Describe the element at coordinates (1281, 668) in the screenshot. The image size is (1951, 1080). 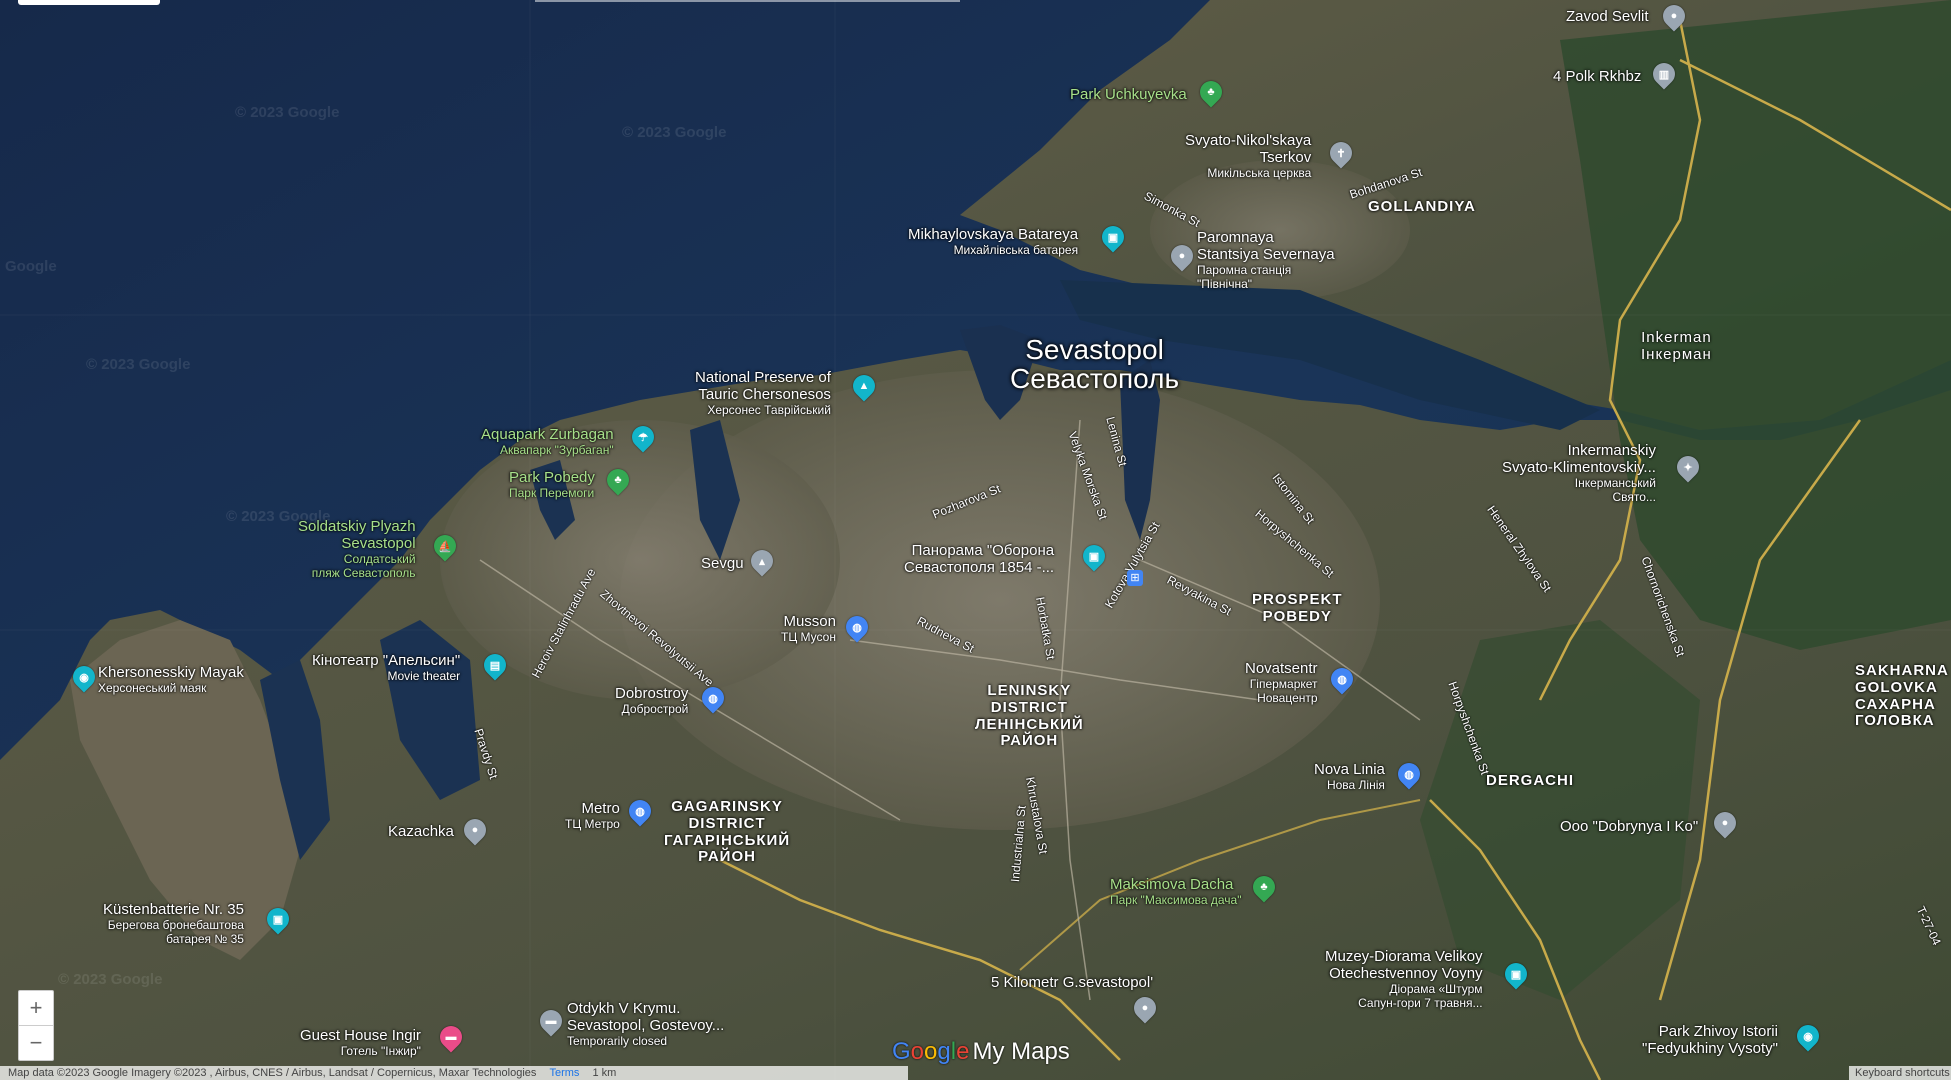
I see `poi-title: Novatsentr` at that location.